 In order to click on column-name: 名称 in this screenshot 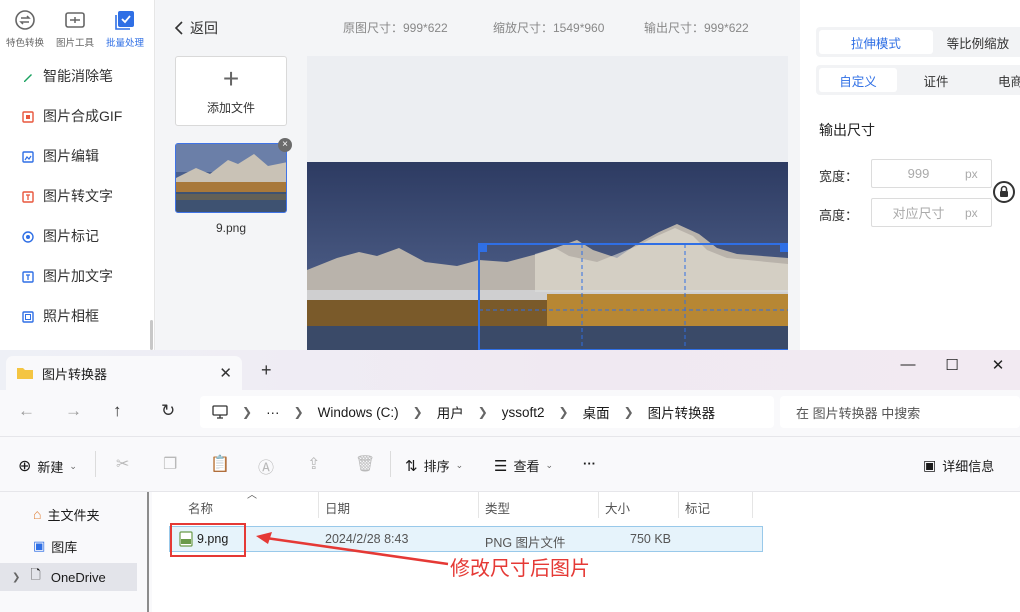, I will do `click(200, 507)`.